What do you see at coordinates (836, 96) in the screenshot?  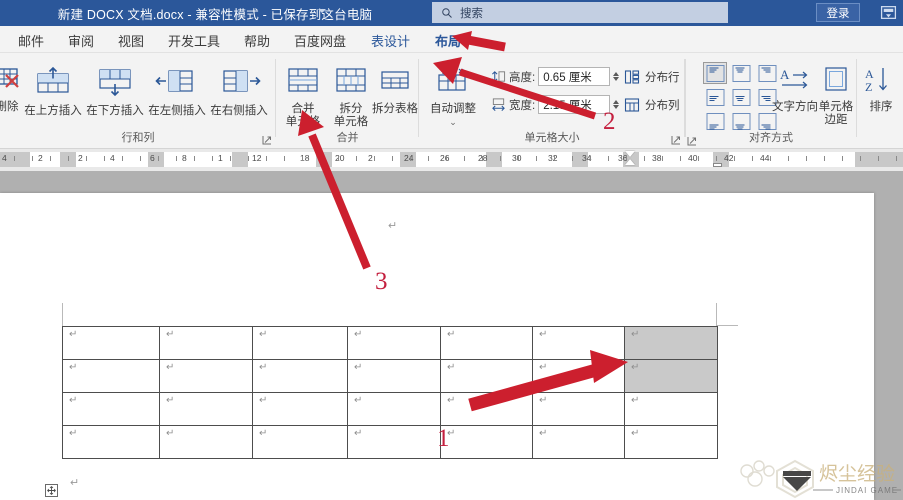 I see `cell-margins-button: 单元格 边距` at bounding box center [836, 96].